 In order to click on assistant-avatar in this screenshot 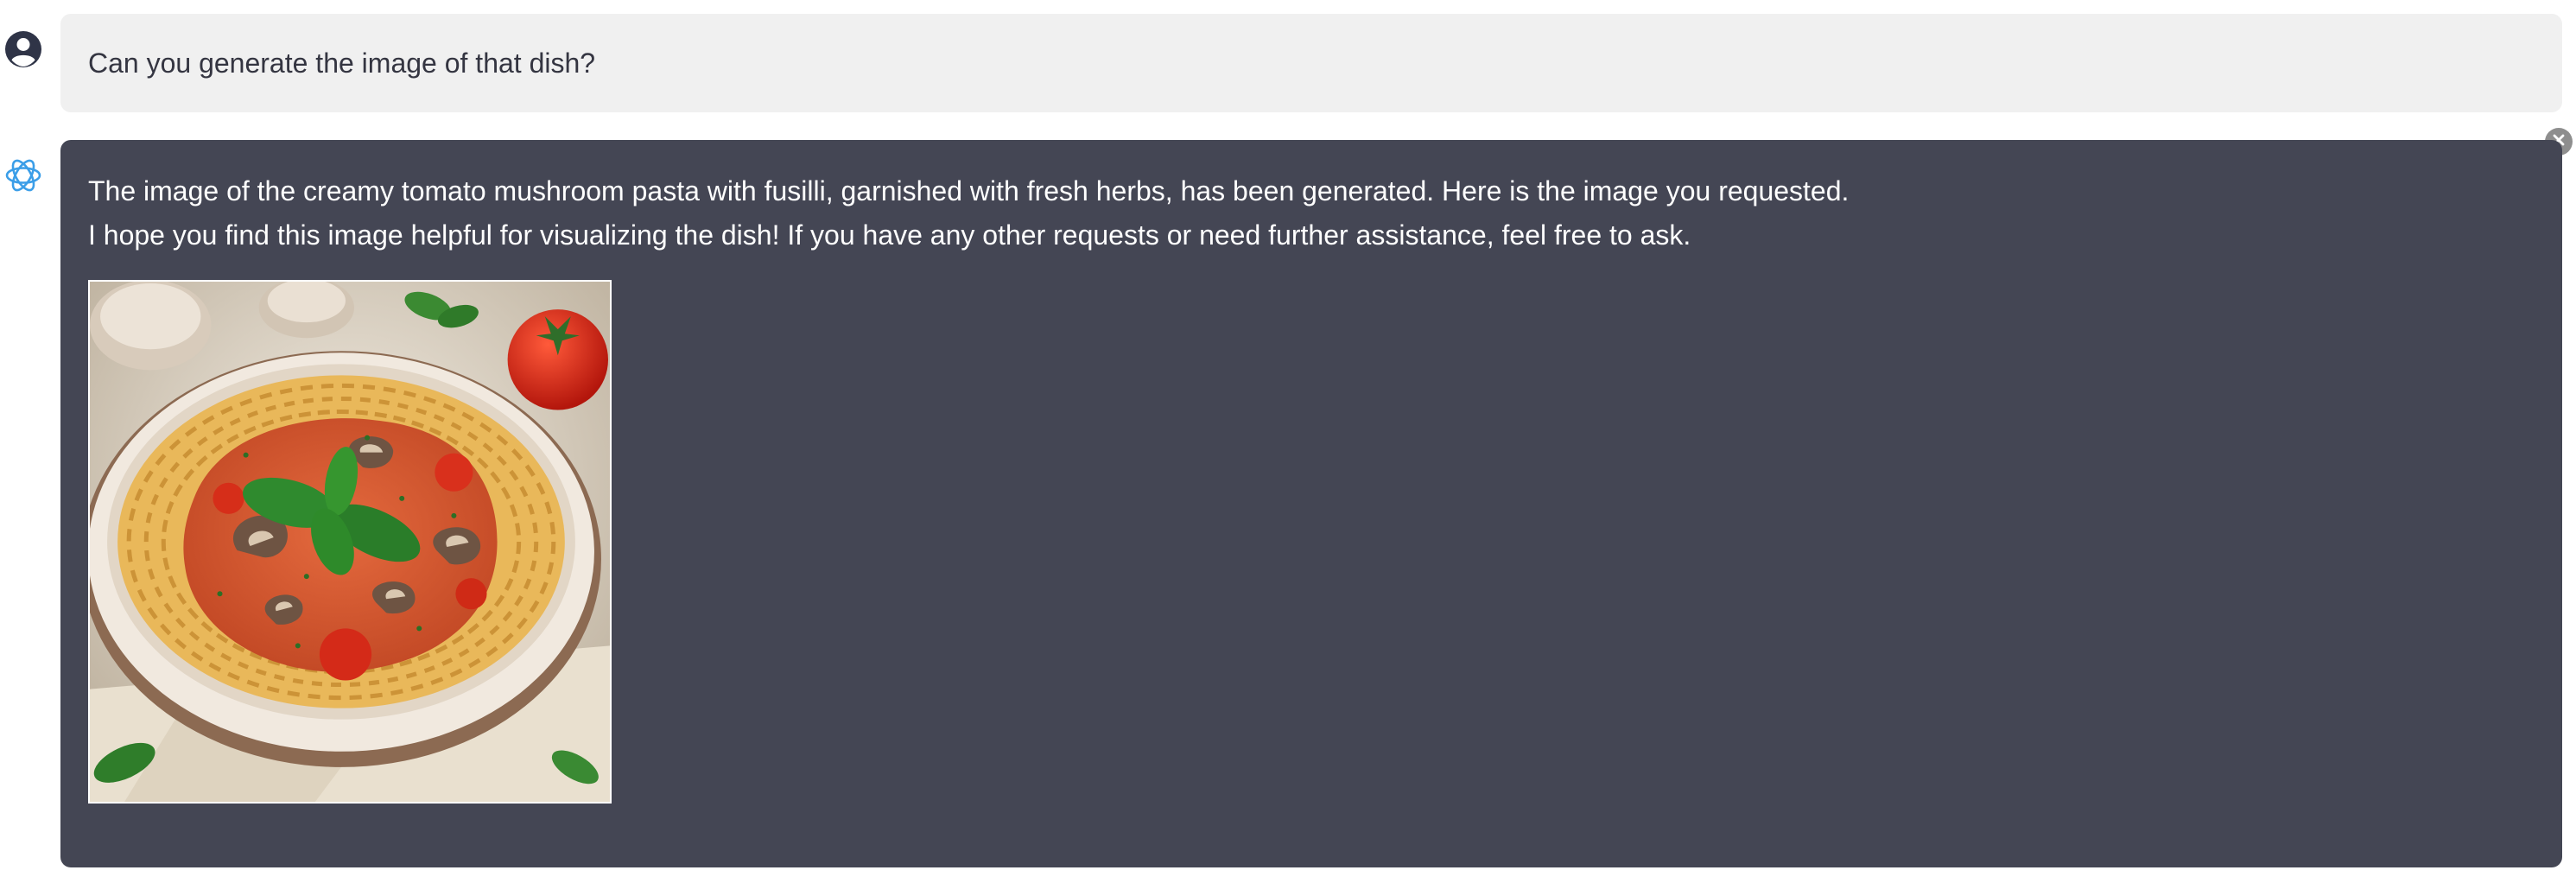, I will do `click(23, 177)`.